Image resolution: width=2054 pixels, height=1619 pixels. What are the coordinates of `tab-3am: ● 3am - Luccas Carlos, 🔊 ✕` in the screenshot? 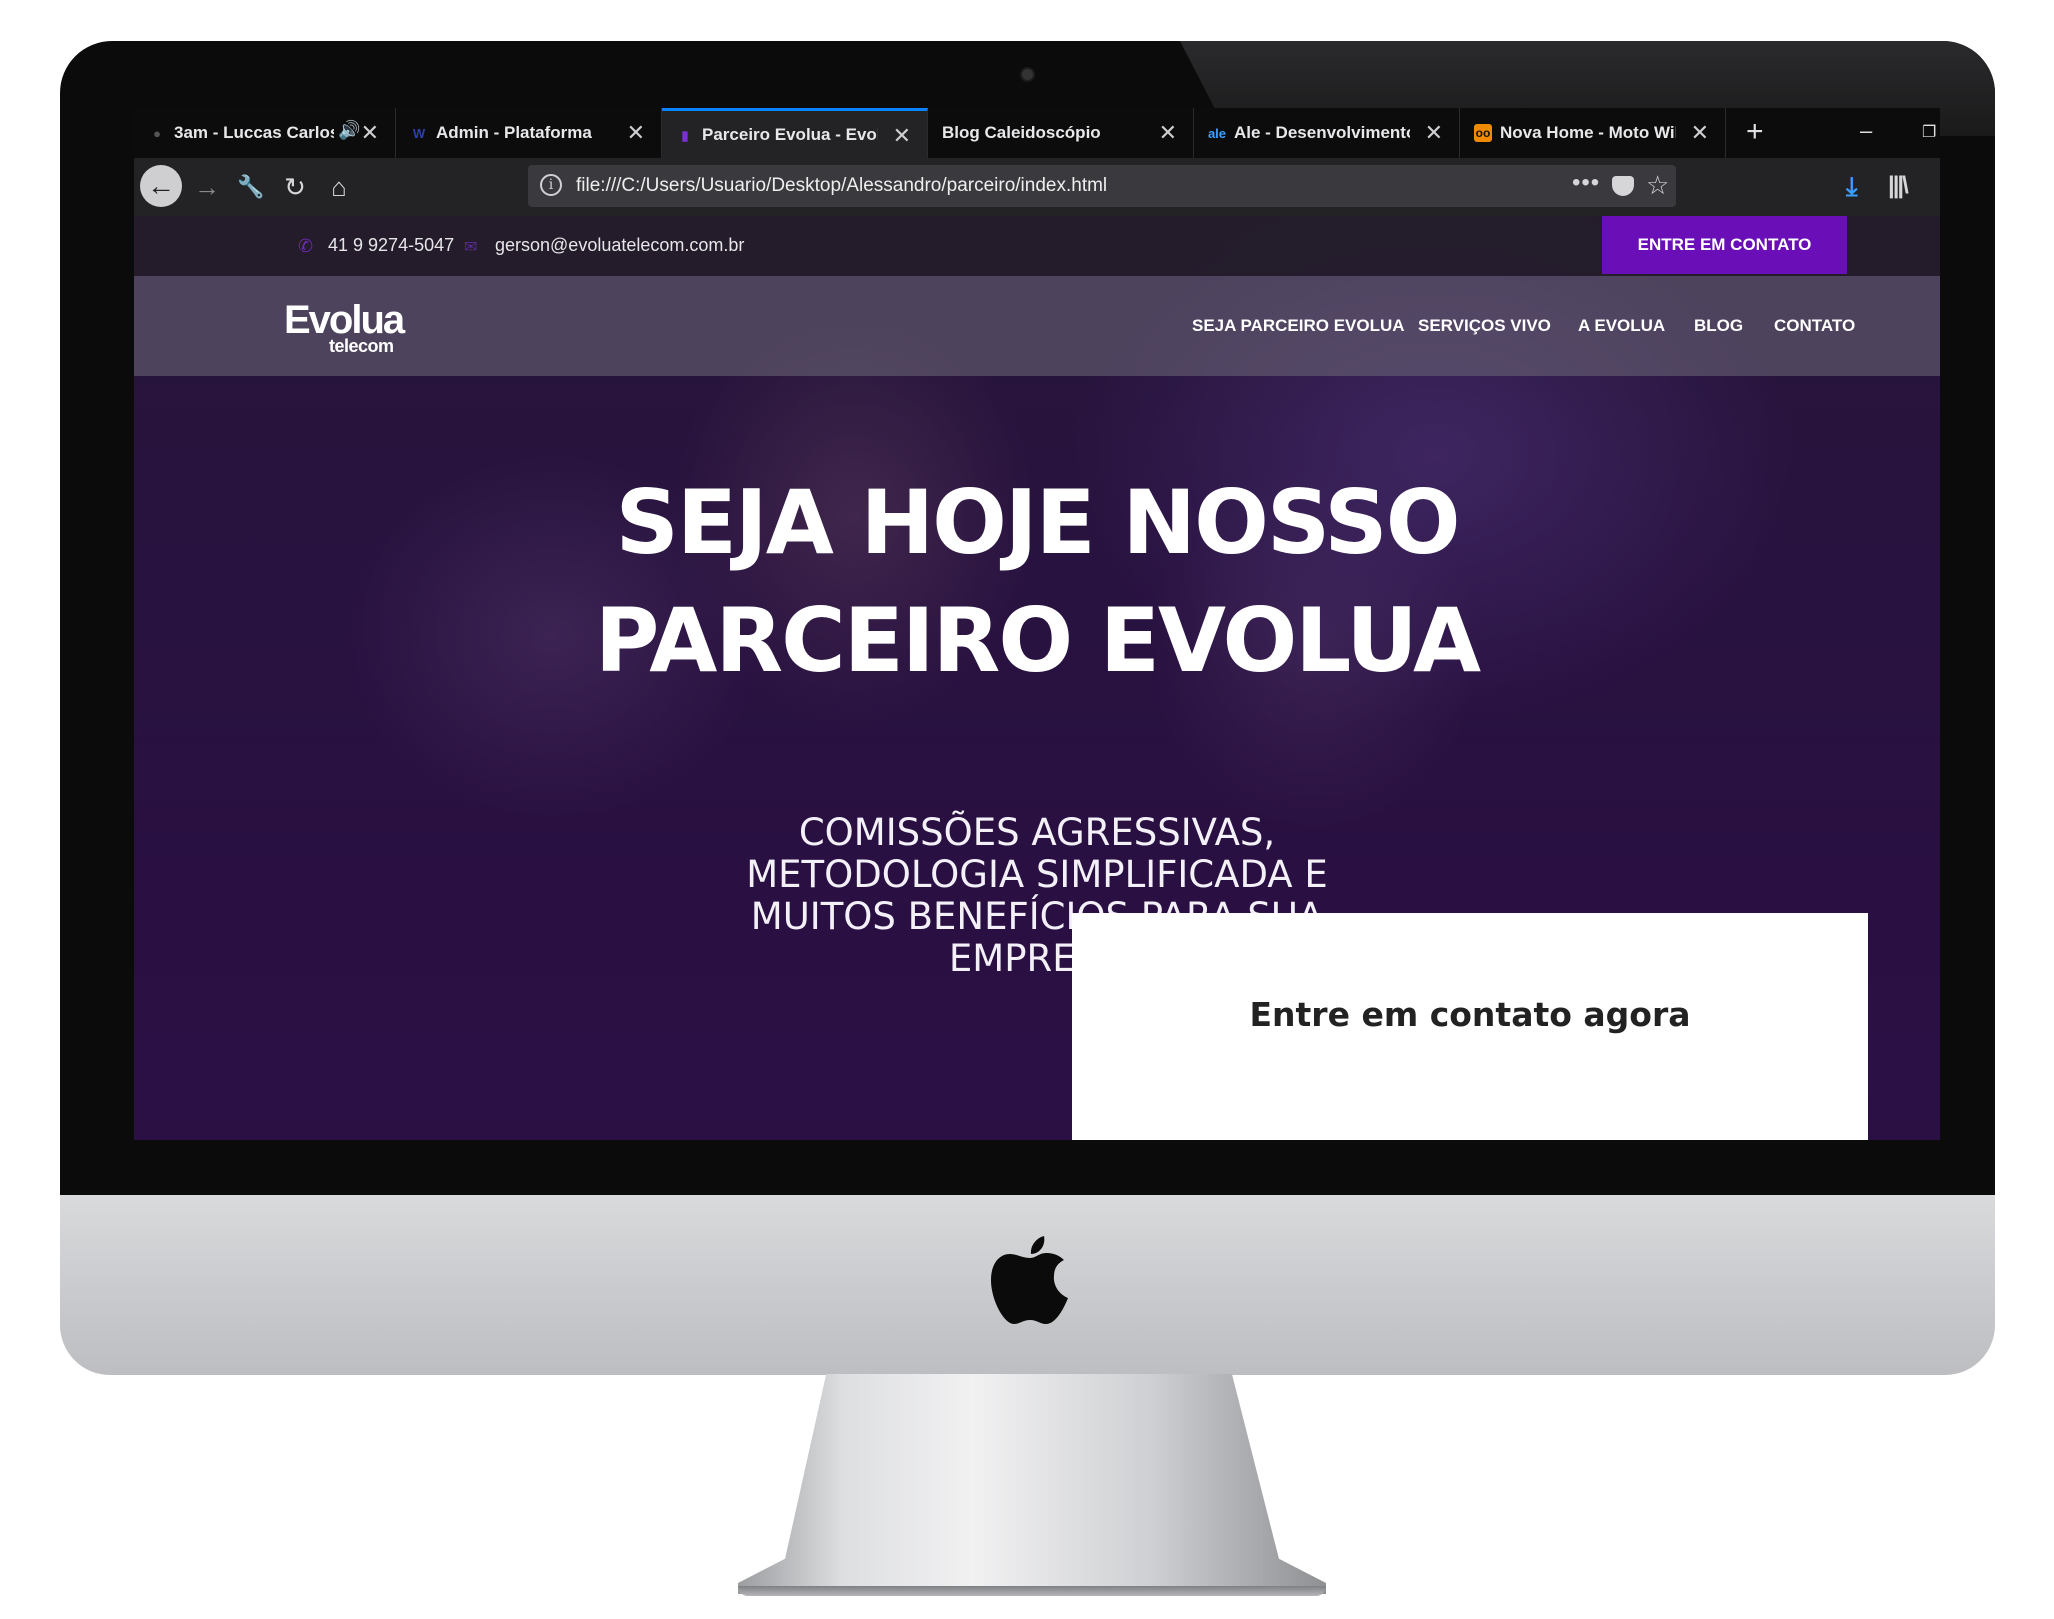 It's located at (265, 133).